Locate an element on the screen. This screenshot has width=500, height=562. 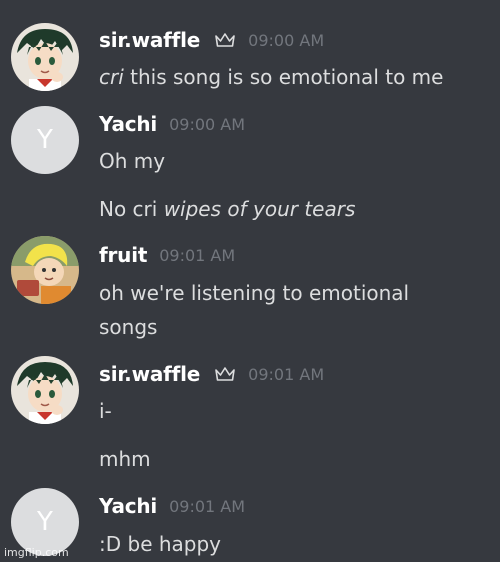
message-text: i- is located at coordinates (105, 411).